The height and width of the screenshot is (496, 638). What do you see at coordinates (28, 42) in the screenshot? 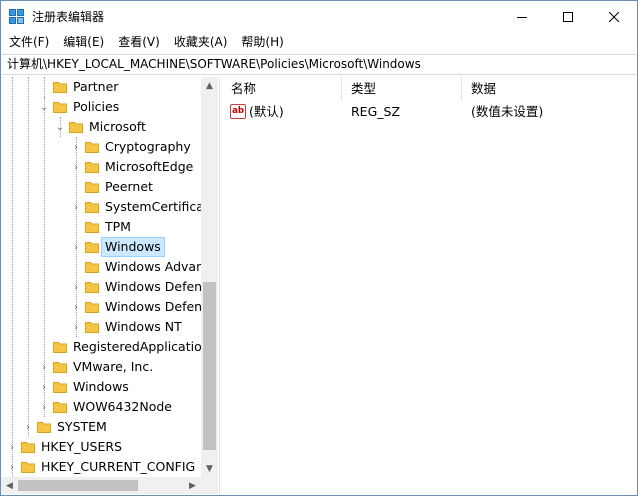
I see `menu-file: 文件(F)` at bounding box center [28, 42].